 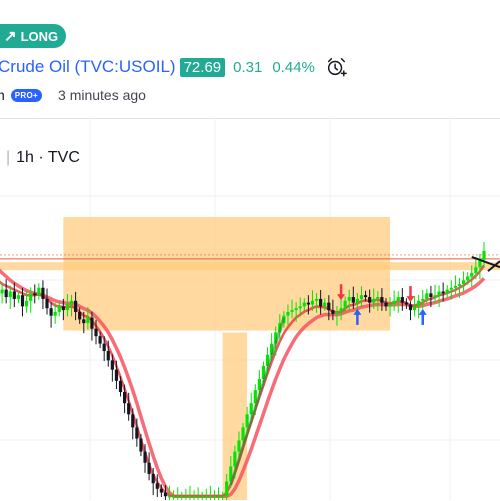 I want to click on sell-arrow-head, so click(x=410, y=299).